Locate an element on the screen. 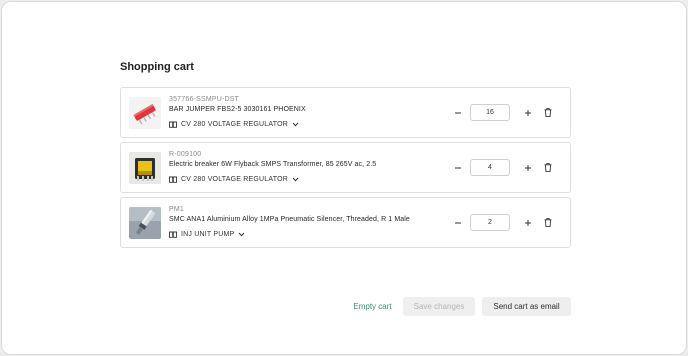 The height and width of the screenshot is (356, 688). item-sku: 357766-SSMPU-DST is located at coordinates (204, 99).